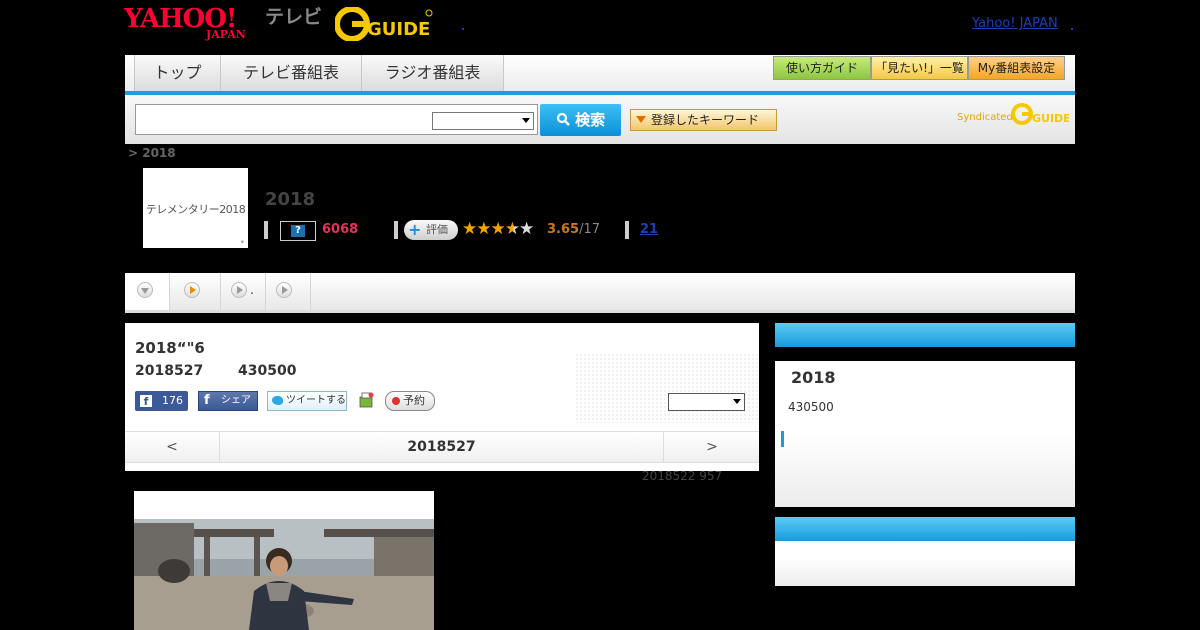 The image size is (1200, 630). What do you see at coordinates (366, 400) in the screenshot?
I see `bookmark-icon` at bounding box center [366, 400].